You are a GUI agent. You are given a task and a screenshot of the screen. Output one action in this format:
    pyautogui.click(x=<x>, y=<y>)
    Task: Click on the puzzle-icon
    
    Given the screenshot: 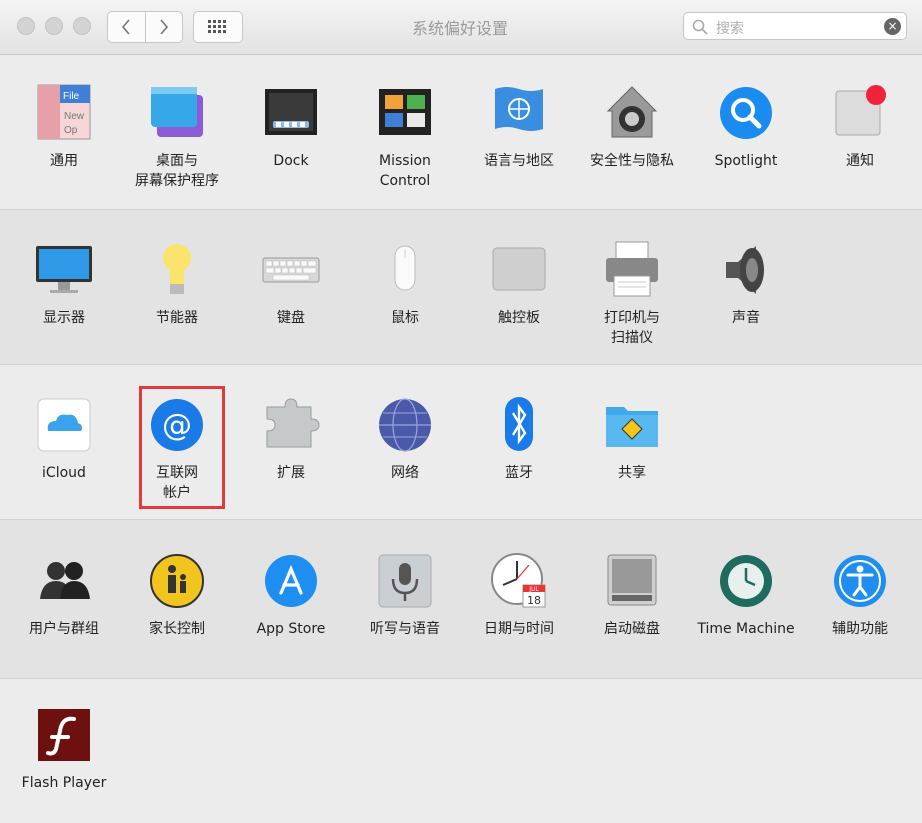 What is the action you would take?
    pyautogui.click(x=291, y=425)
    